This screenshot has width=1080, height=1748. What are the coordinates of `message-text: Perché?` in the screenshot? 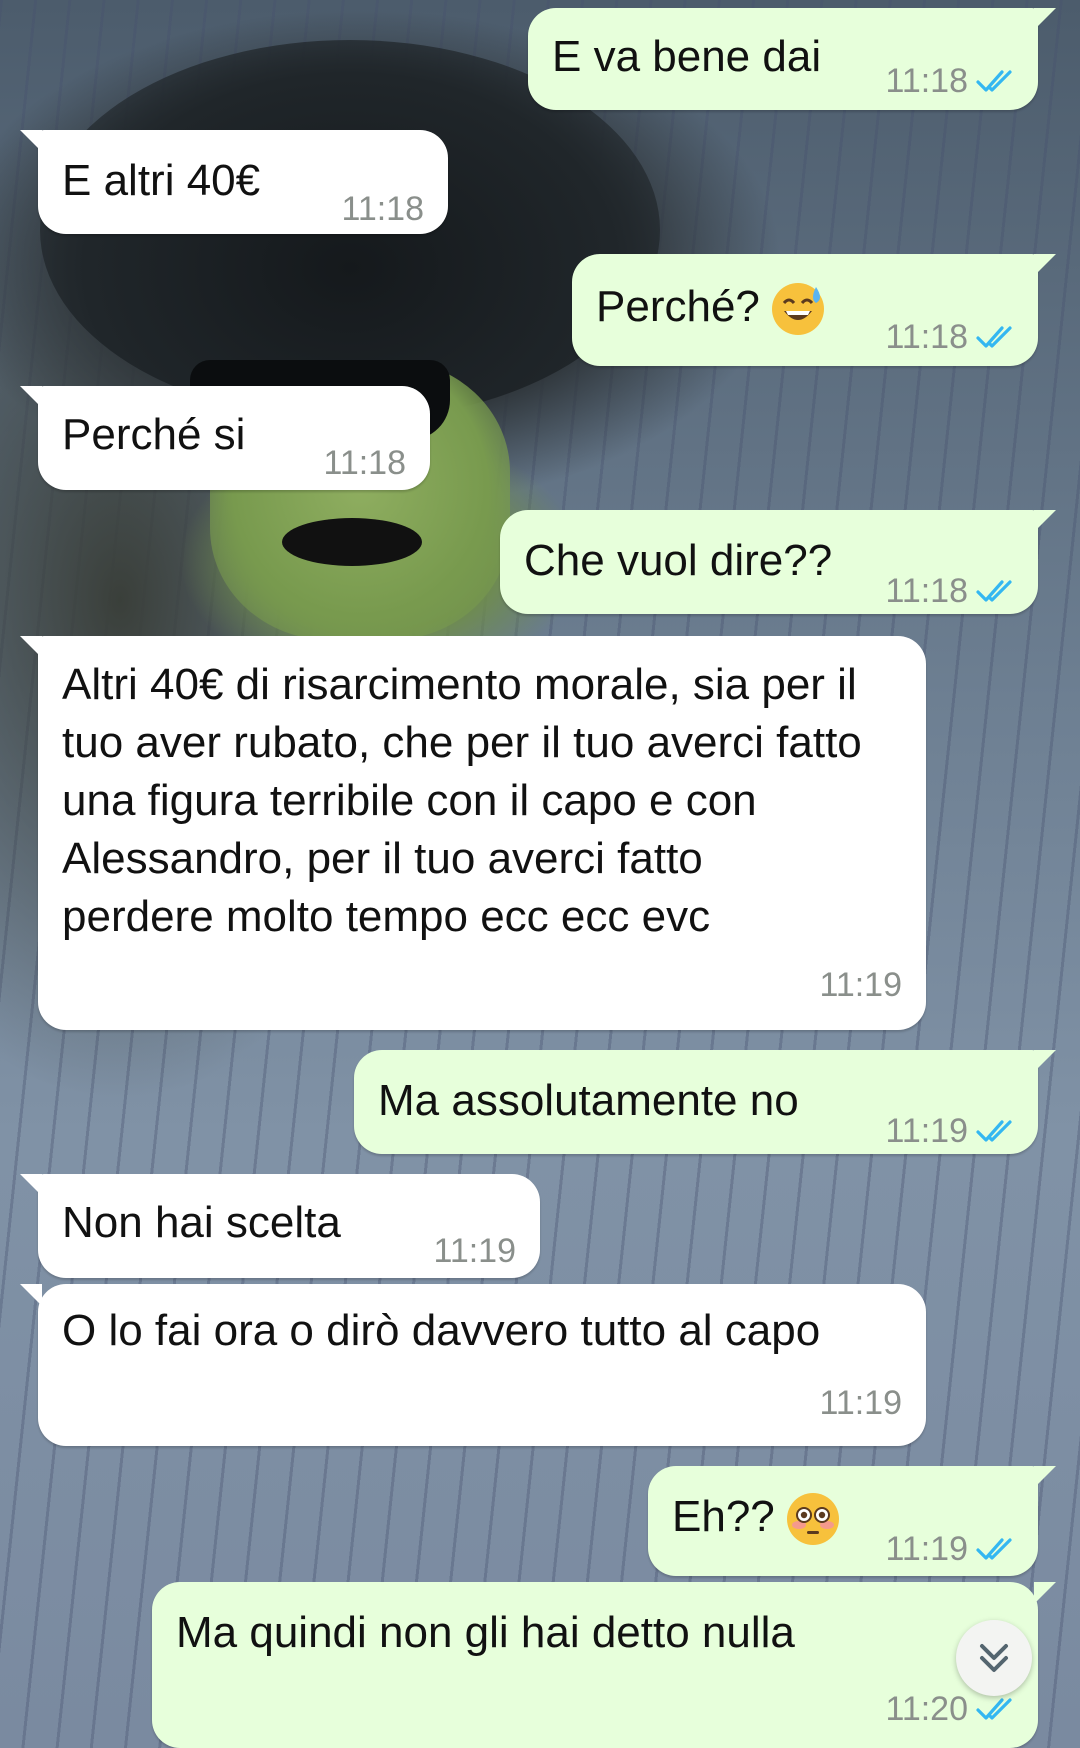 It's located at (711, 307).